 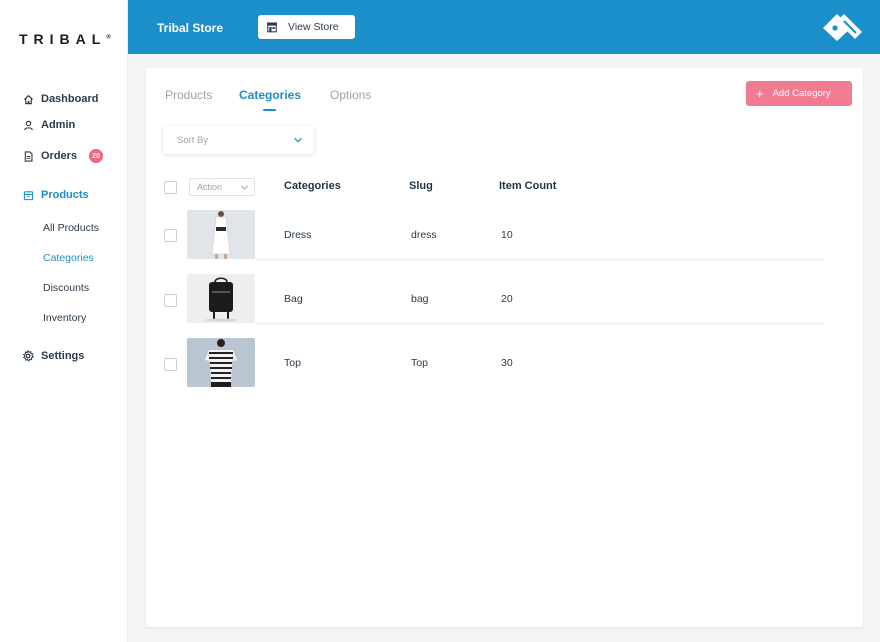 I want to click on plus-icon: +, so click(x=760, y=93).